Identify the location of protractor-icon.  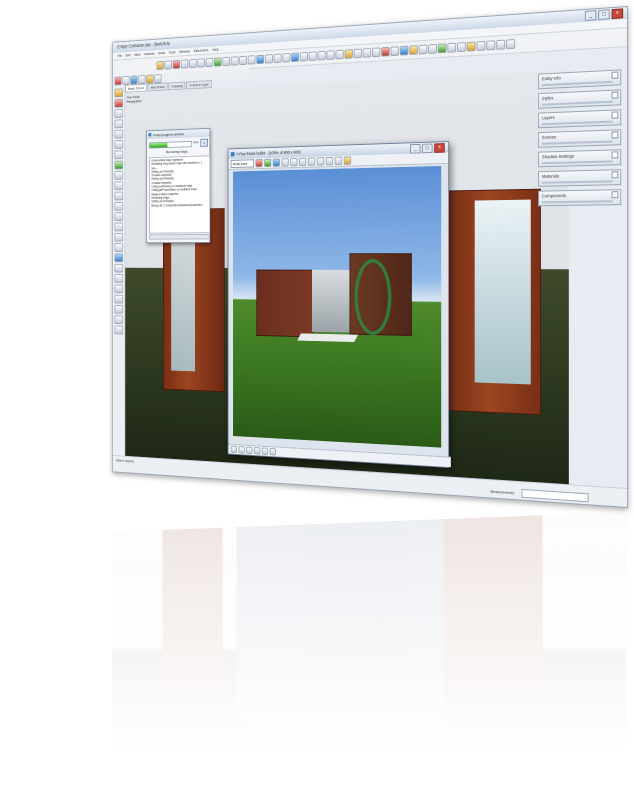
(119, 227).